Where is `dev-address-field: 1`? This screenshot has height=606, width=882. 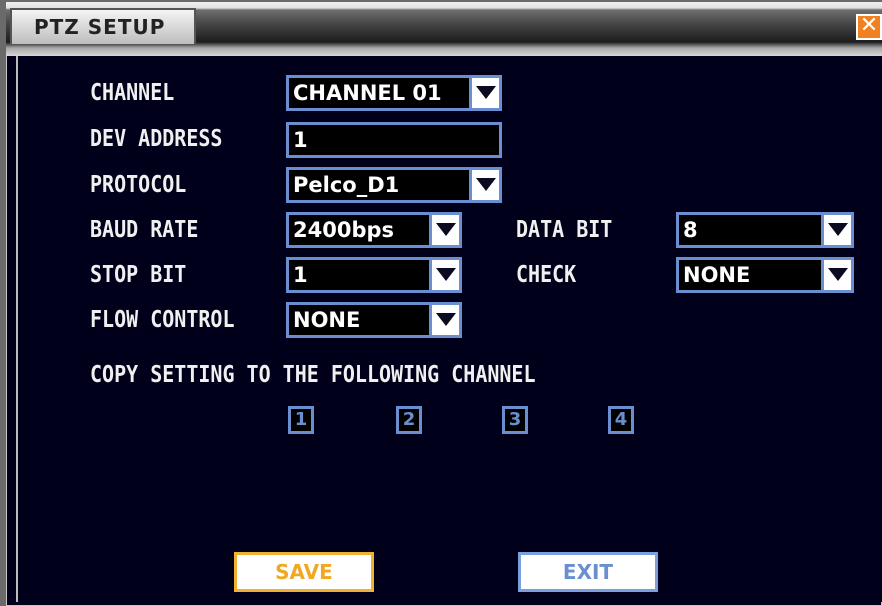
dev-address-field: 1 is located at coordinates (394, 140).